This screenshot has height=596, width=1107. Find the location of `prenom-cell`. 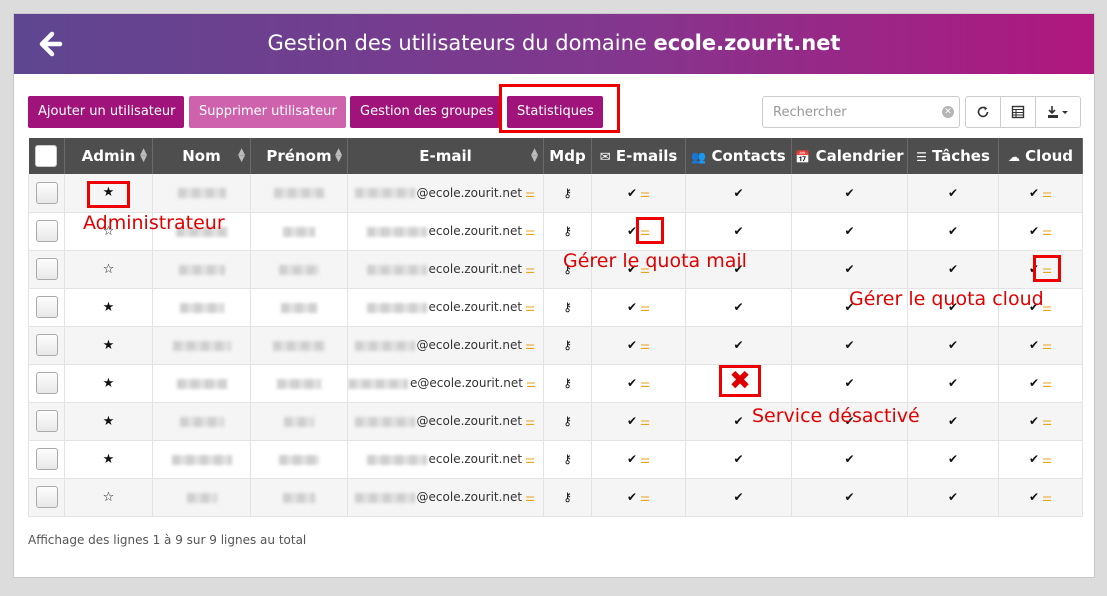

prenom-cell is located at coordinates (299, 269).